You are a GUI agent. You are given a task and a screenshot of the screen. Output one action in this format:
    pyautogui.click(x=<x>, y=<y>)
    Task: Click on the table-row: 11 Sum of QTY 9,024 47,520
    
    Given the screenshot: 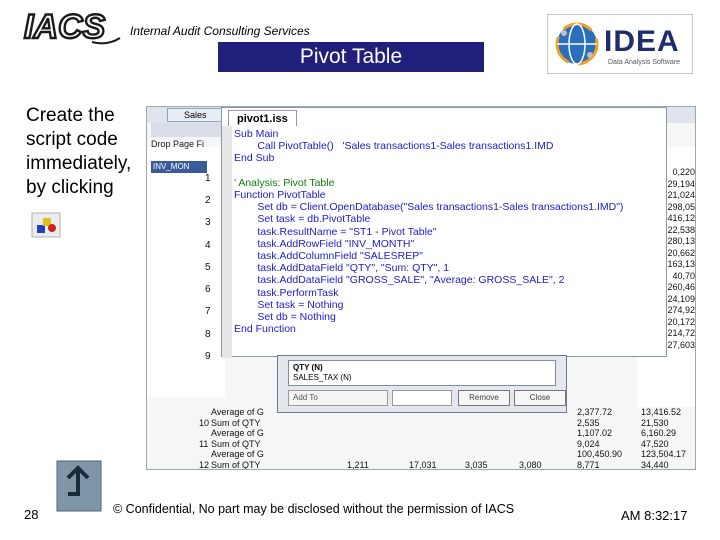 What is the action you would take?
    pyautogui.click(x=421, y=444)
    